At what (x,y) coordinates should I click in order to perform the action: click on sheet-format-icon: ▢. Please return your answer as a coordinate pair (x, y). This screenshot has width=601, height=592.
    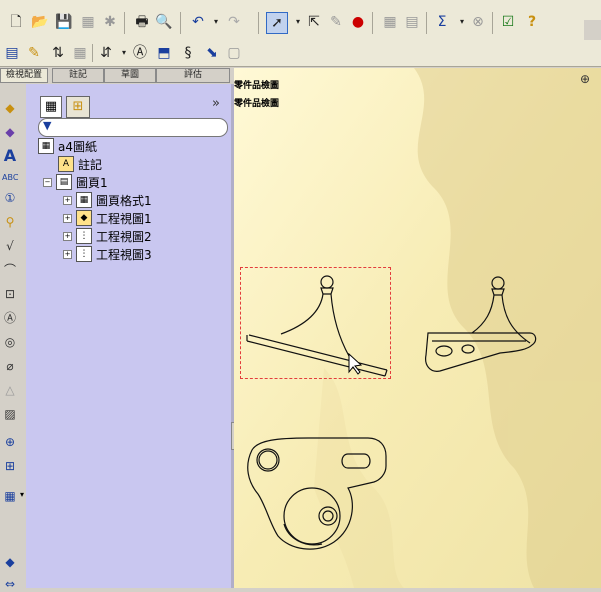
    Looking at the image, I should click on (234, 53).